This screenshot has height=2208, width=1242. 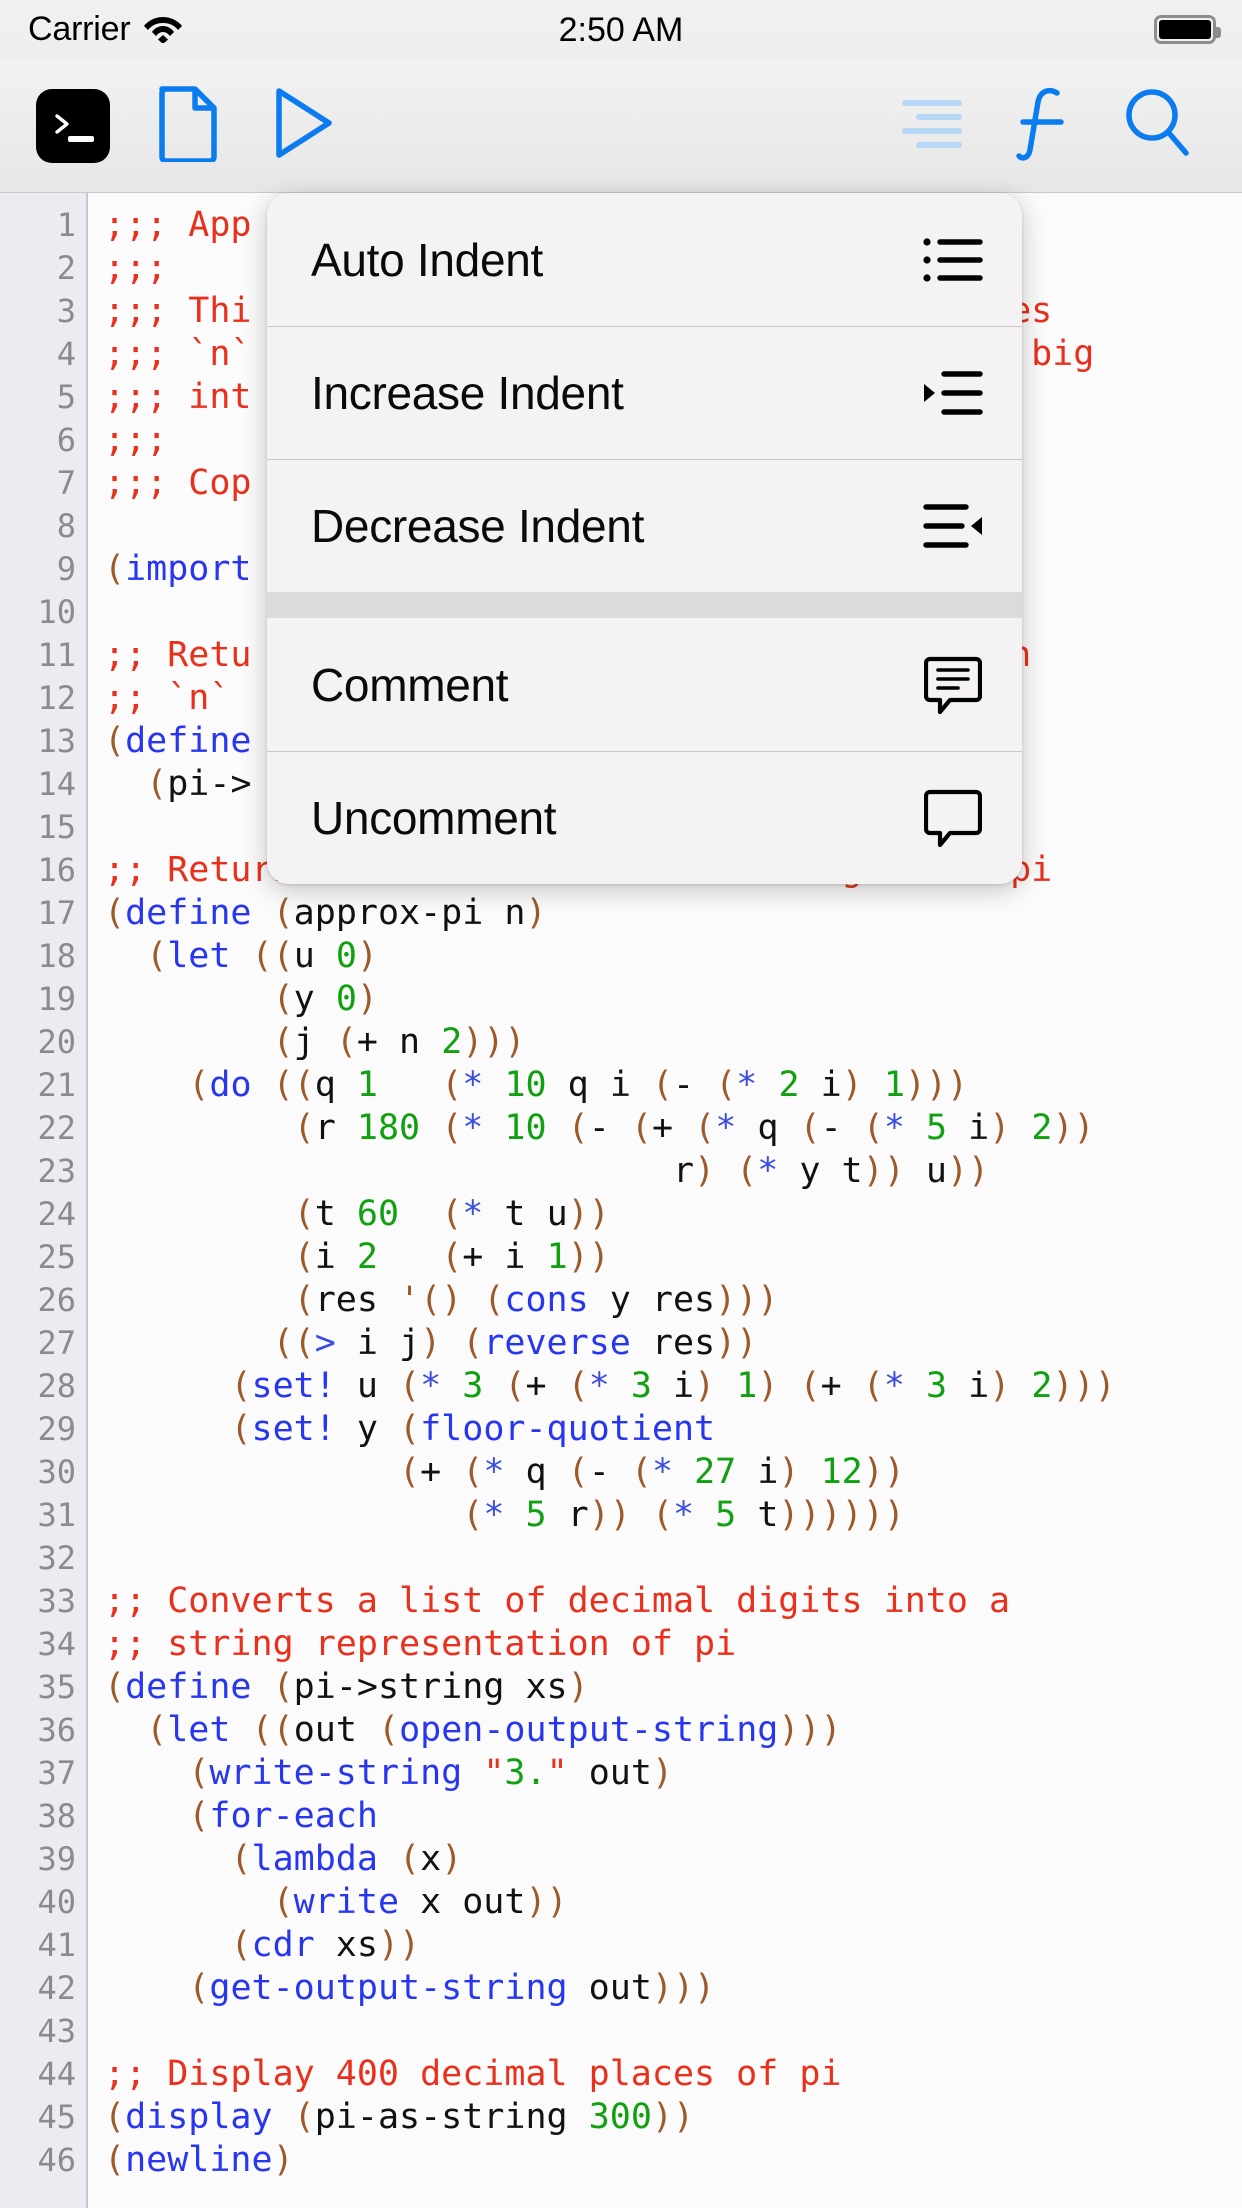 I want to click on status-bar: Carrier 2:50 AM, so click(x=621, y=29).